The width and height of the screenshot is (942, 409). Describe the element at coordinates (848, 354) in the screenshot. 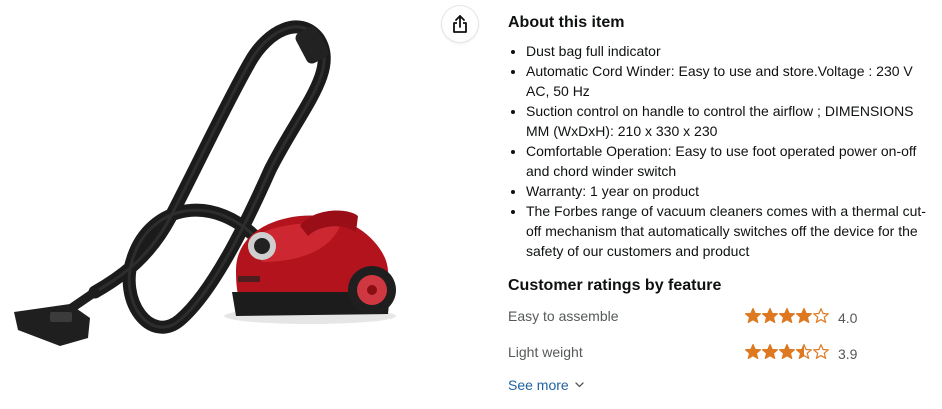

I see `rating-value: 3.9` at that location.